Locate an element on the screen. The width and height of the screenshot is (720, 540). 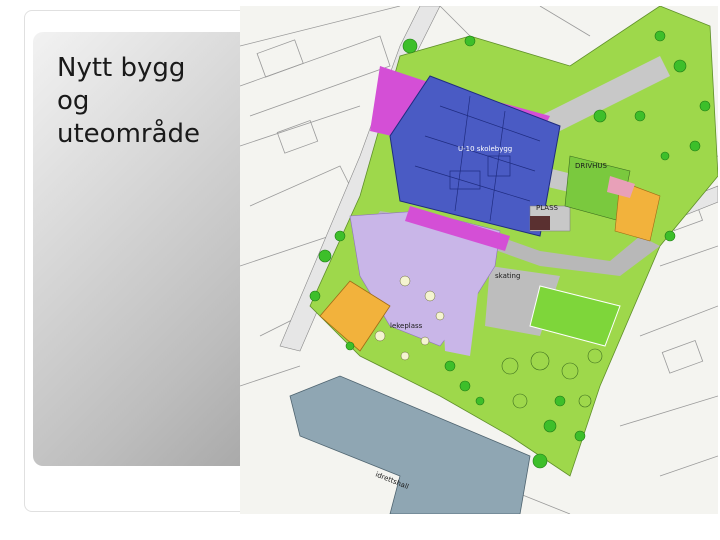
skating-label: skating is located at coordinates (507, 276).